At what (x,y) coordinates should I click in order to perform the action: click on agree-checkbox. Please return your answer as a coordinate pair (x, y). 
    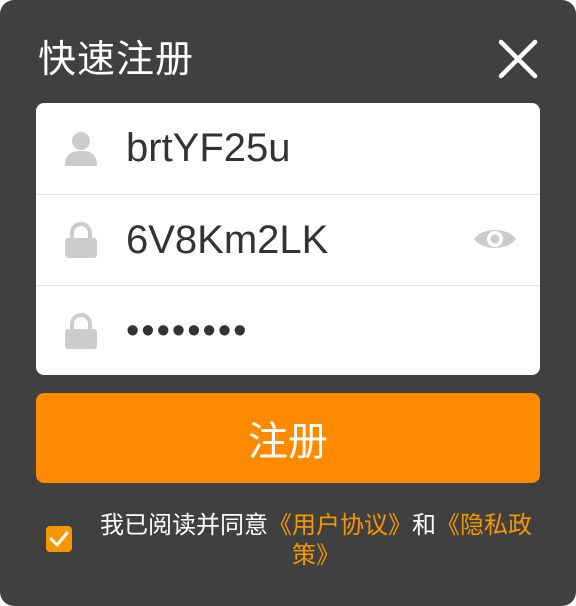
    Looking at the image, I should click on (59, 539).